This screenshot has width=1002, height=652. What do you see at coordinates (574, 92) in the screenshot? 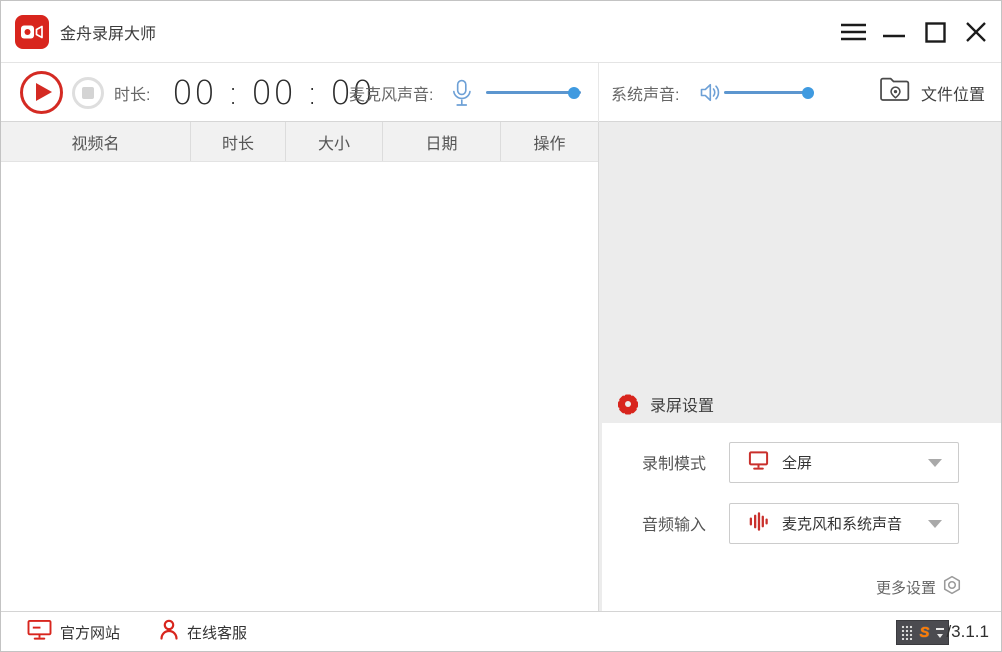
I see `mic-volume-slider-thumb` at bounding box center [574, 92].